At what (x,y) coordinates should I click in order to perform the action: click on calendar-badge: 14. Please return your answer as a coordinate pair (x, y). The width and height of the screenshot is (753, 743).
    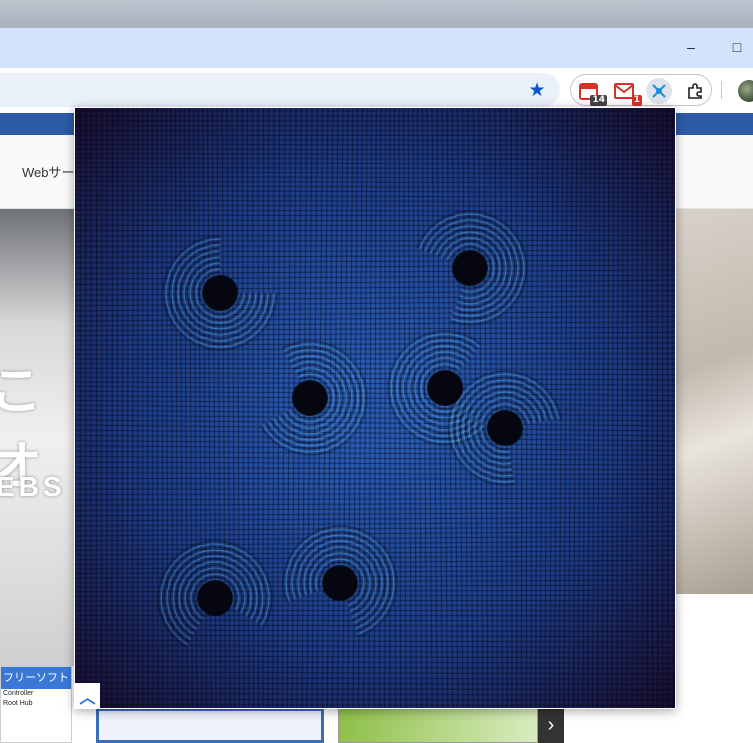
    Looking at the image, I should click on (598, 100).